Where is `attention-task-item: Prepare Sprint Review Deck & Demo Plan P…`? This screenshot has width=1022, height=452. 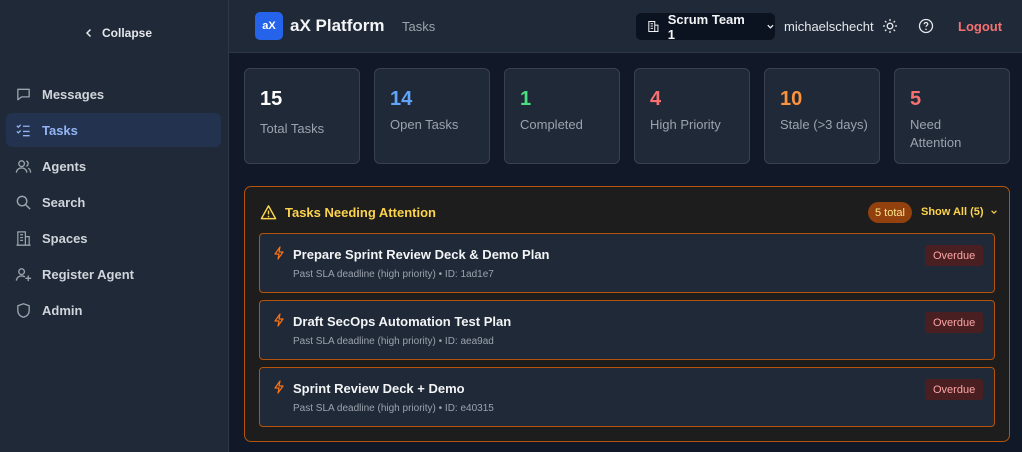
attention-task-item: Prepare Sprint Review Deck & Demo Plan P… is located at coordinates (627, 263).